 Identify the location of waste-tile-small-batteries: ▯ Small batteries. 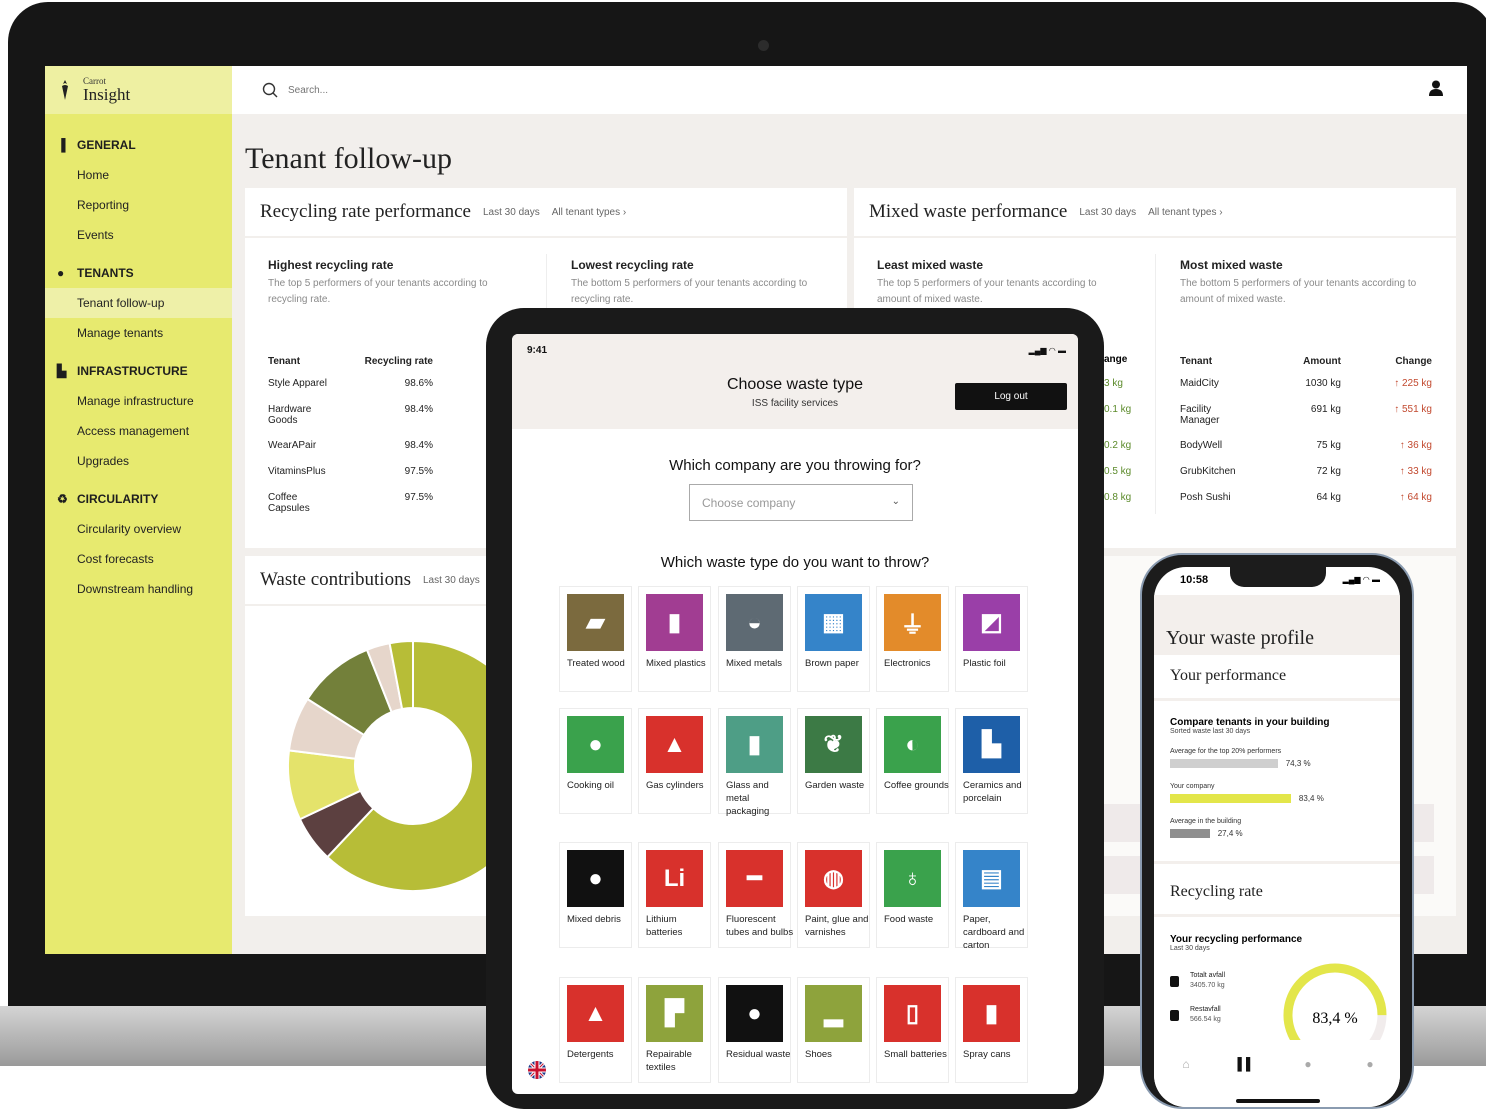
(912, 1030).